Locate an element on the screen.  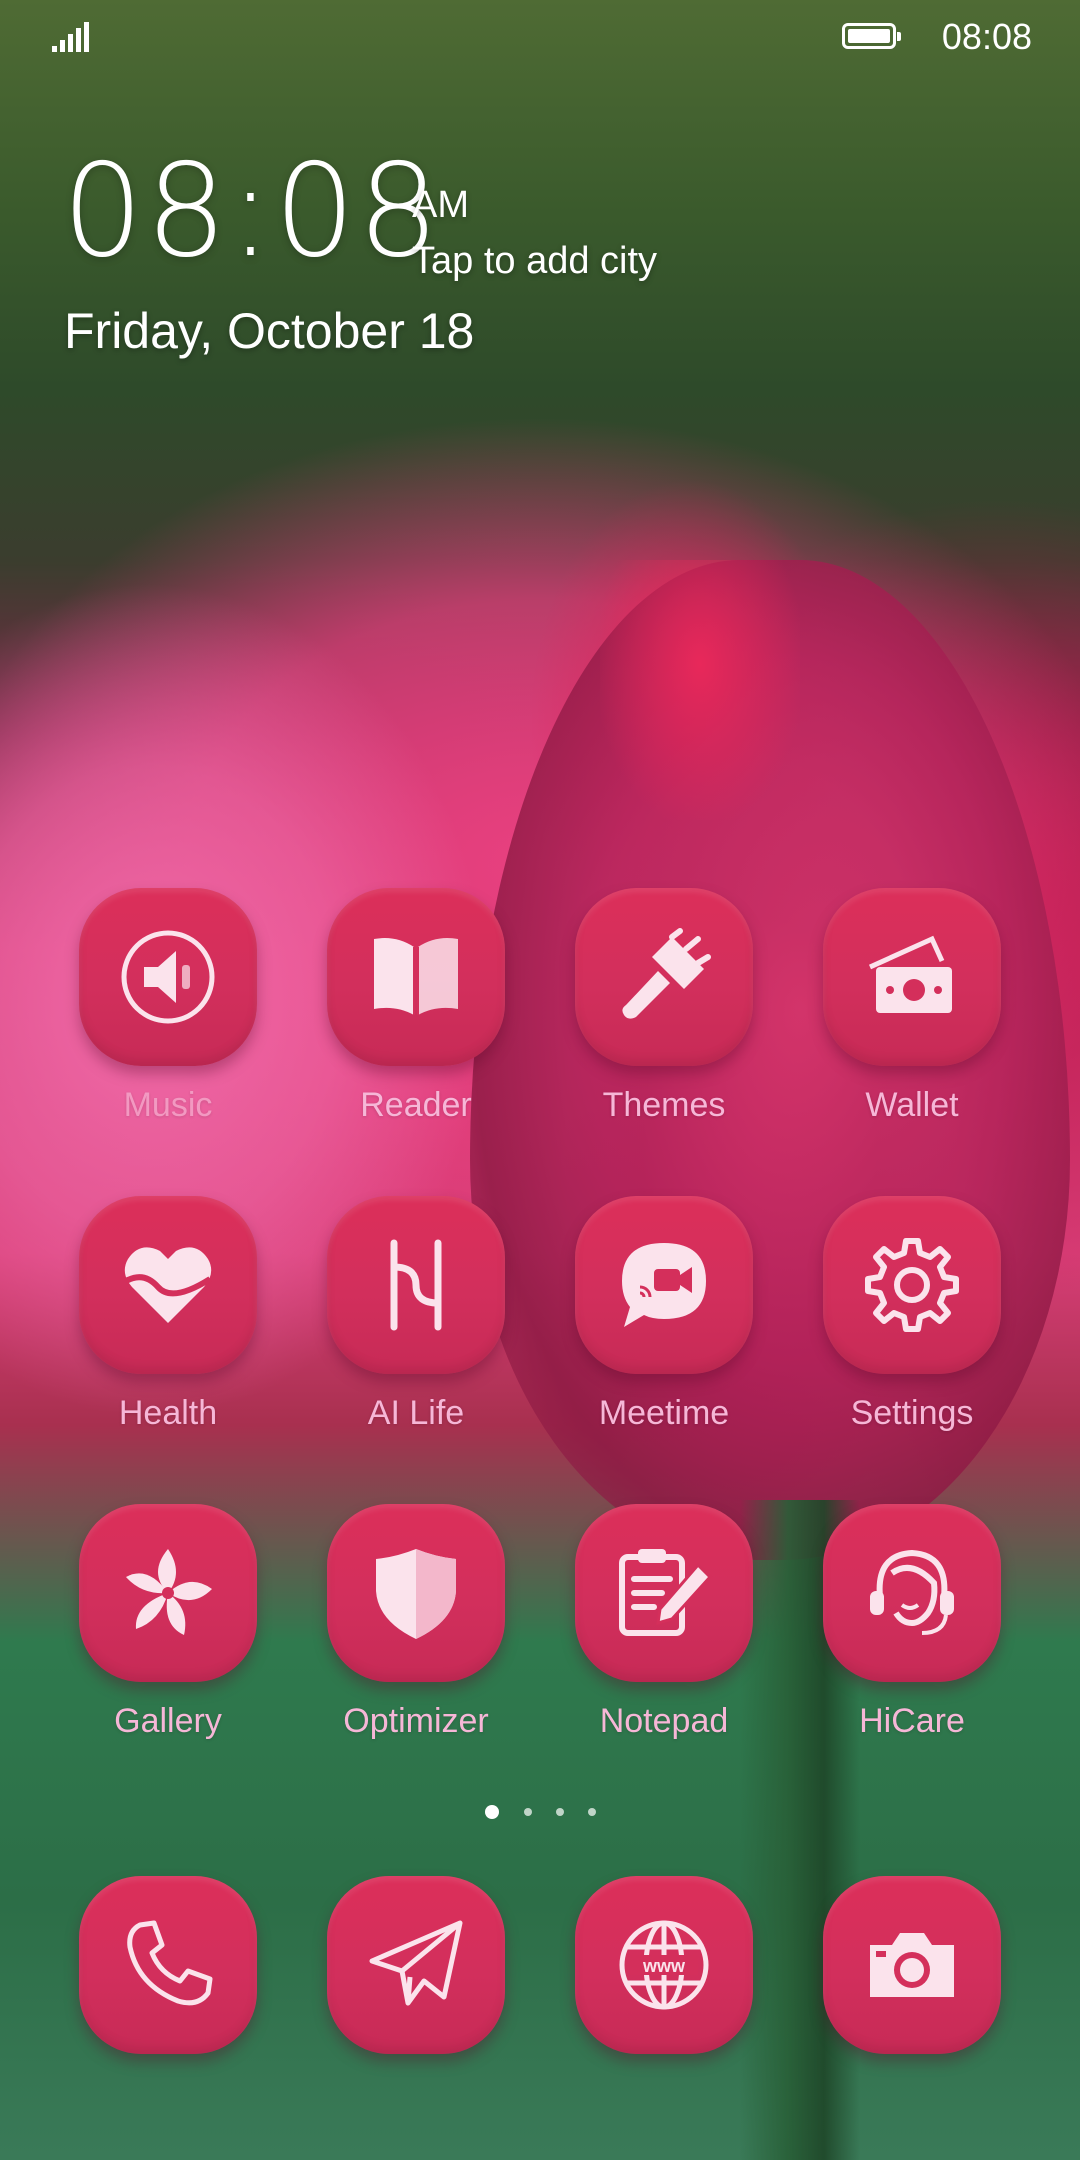
app-optimizer: Optimizer is located at coordinates (416, 1622).